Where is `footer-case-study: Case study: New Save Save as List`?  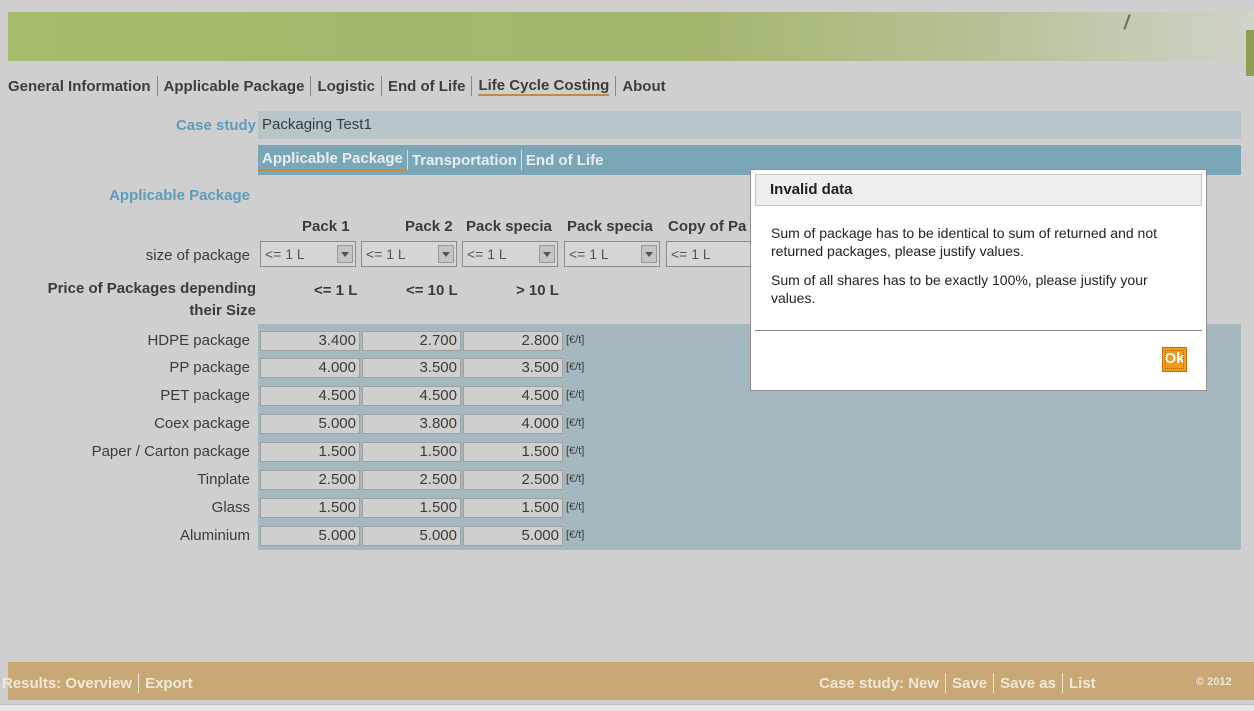 footer-case-study: Case study: New Save Save as List is located at coordinates (957, 683).